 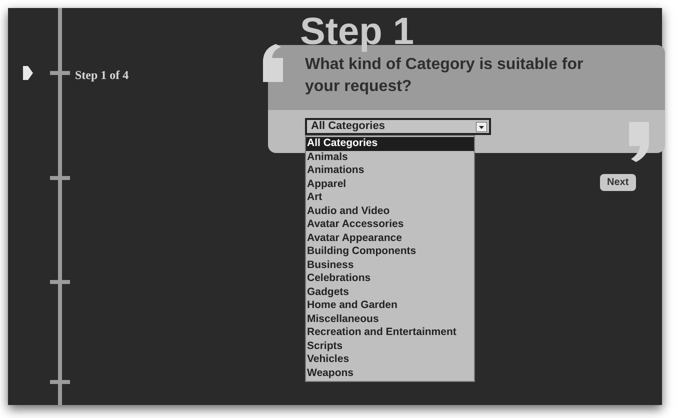 I want to click on next-button: Next, so click(x=618, y=182).